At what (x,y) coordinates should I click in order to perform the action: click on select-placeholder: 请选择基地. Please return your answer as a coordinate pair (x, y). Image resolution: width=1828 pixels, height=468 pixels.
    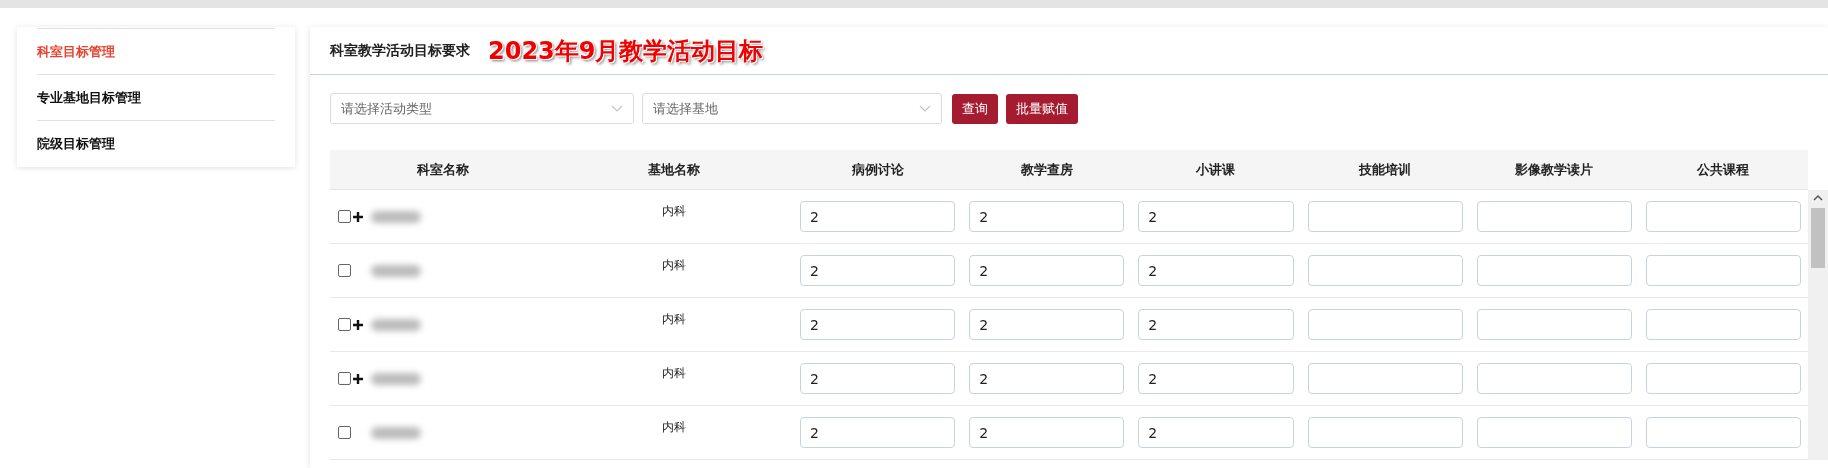
    Looking at the image, I should click on (685, 108).